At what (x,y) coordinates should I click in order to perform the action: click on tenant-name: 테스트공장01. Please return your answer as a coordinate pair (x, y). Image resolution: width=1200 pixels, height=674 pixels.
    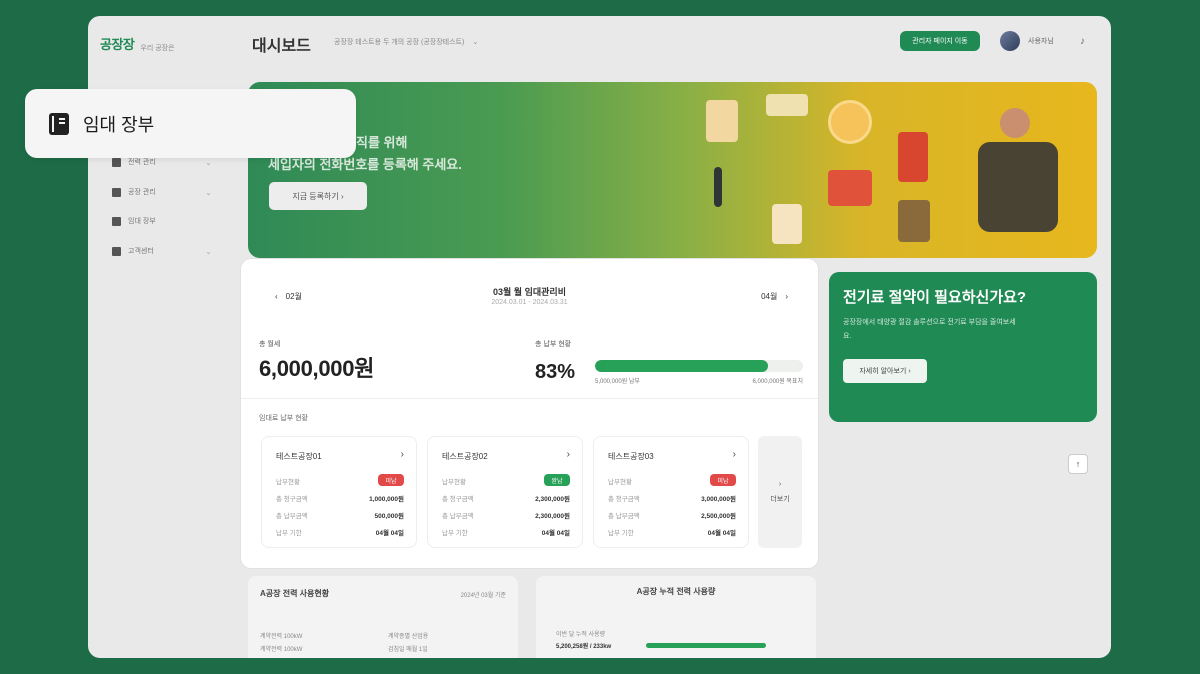
    Looking at the image, I should click on (299, 456).